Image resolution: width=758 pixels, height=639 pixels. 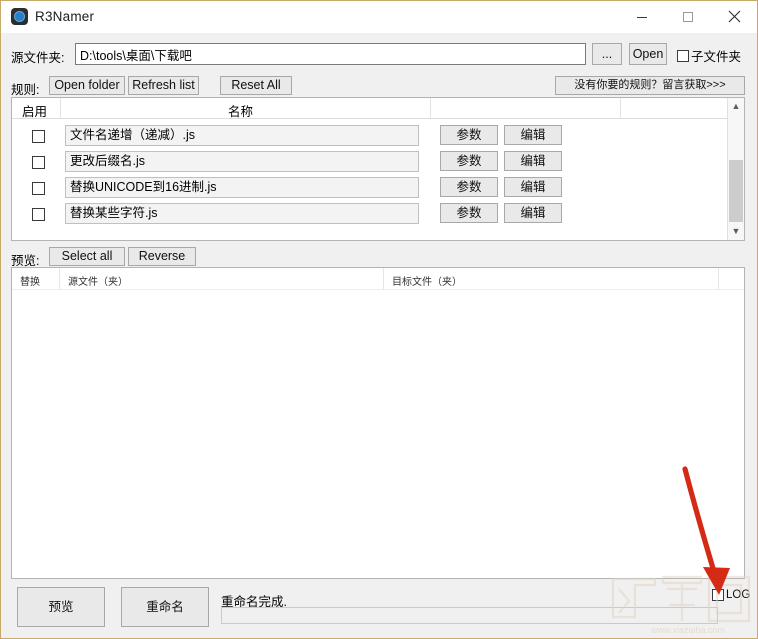 I want to click on maximize-button, so click(x=688, y=16).